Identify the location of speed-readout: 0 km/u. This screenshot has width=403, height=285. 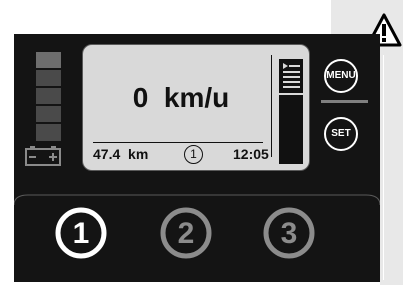
(181, 97).